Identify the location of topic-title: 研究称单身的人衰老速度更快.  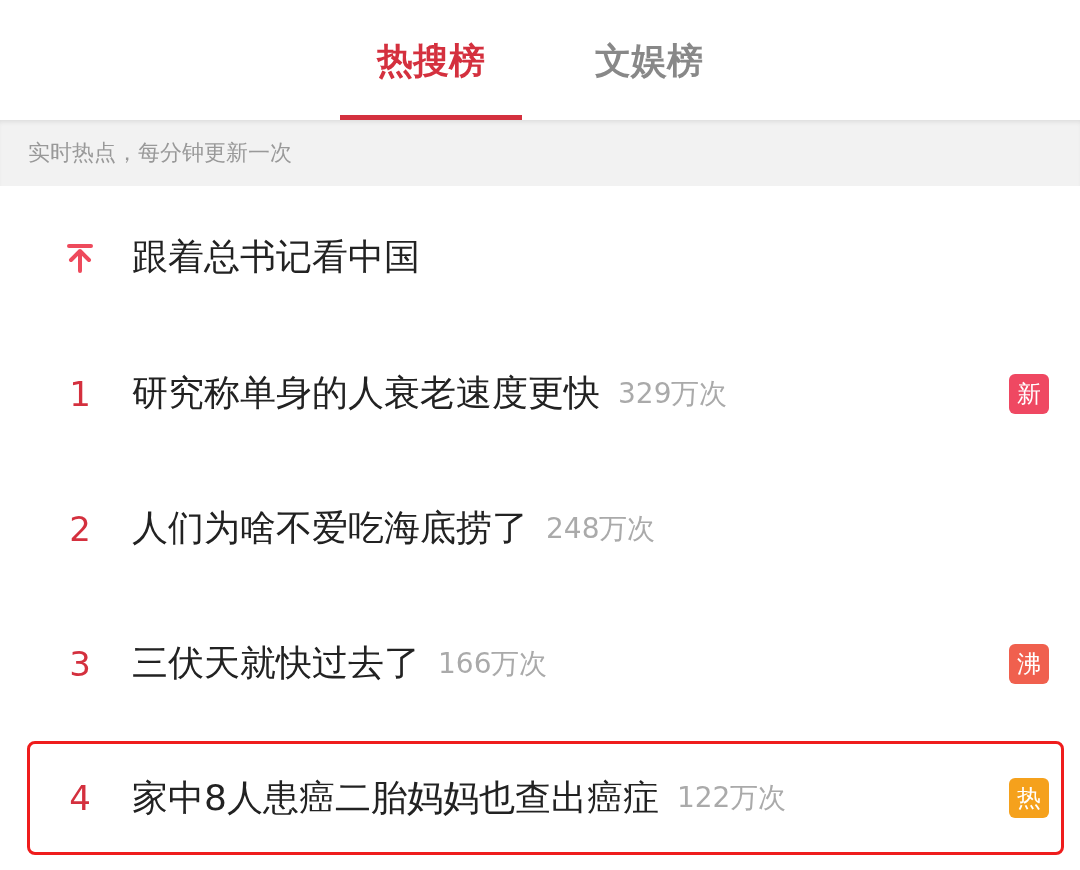
(366, 393).